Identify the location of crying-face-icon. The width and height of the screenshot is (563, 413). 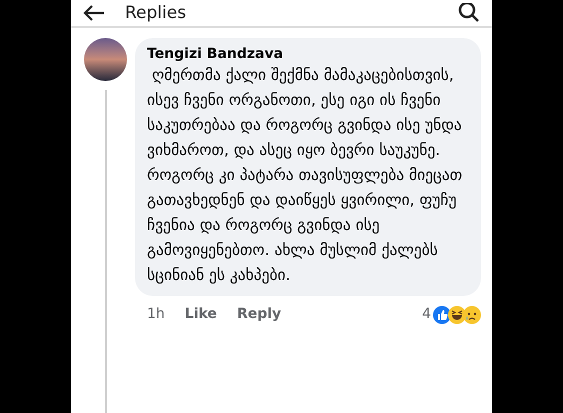
(472, 315).